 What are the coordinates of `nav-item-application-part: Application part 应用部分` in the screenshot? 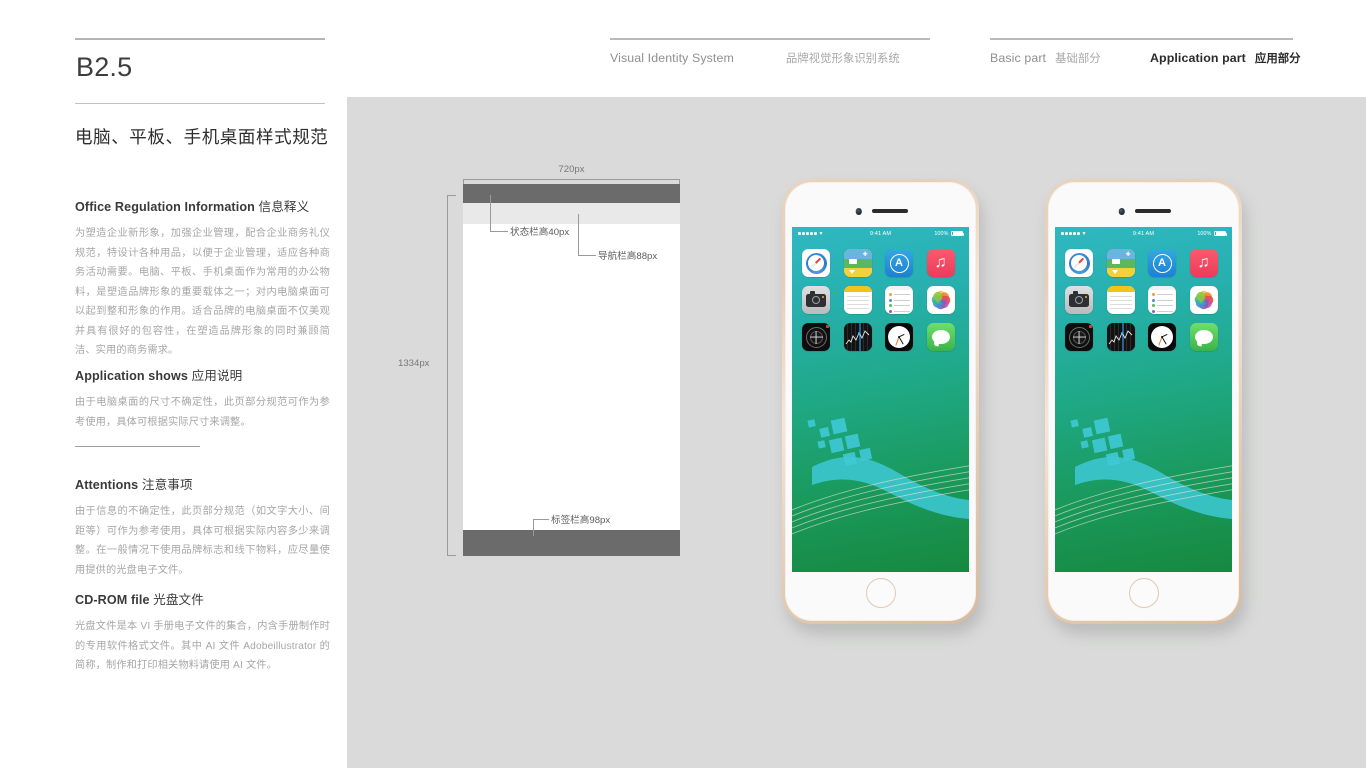 It's located at (1225, 58).